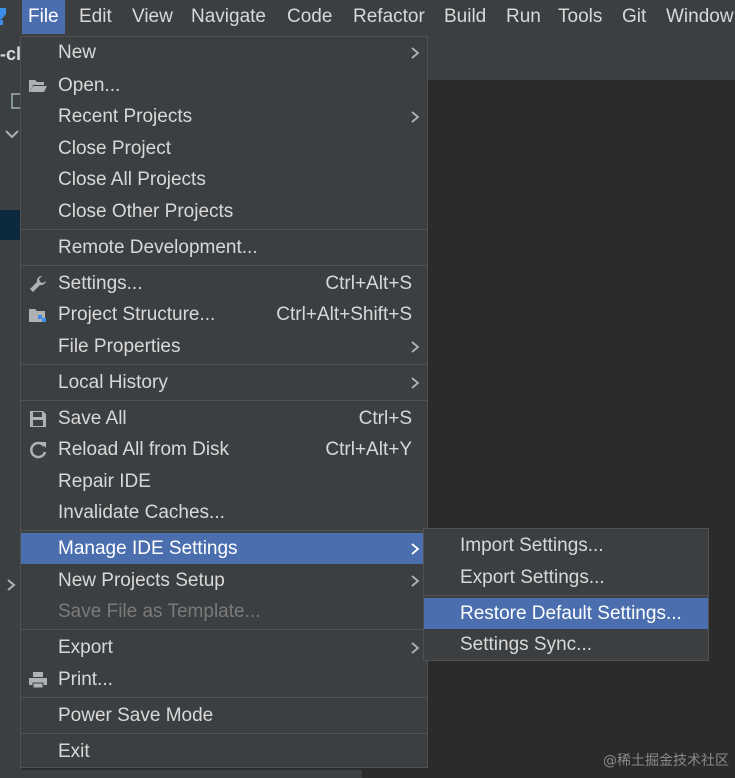  I want to click on chevron-down-icon, so click(12, 134).